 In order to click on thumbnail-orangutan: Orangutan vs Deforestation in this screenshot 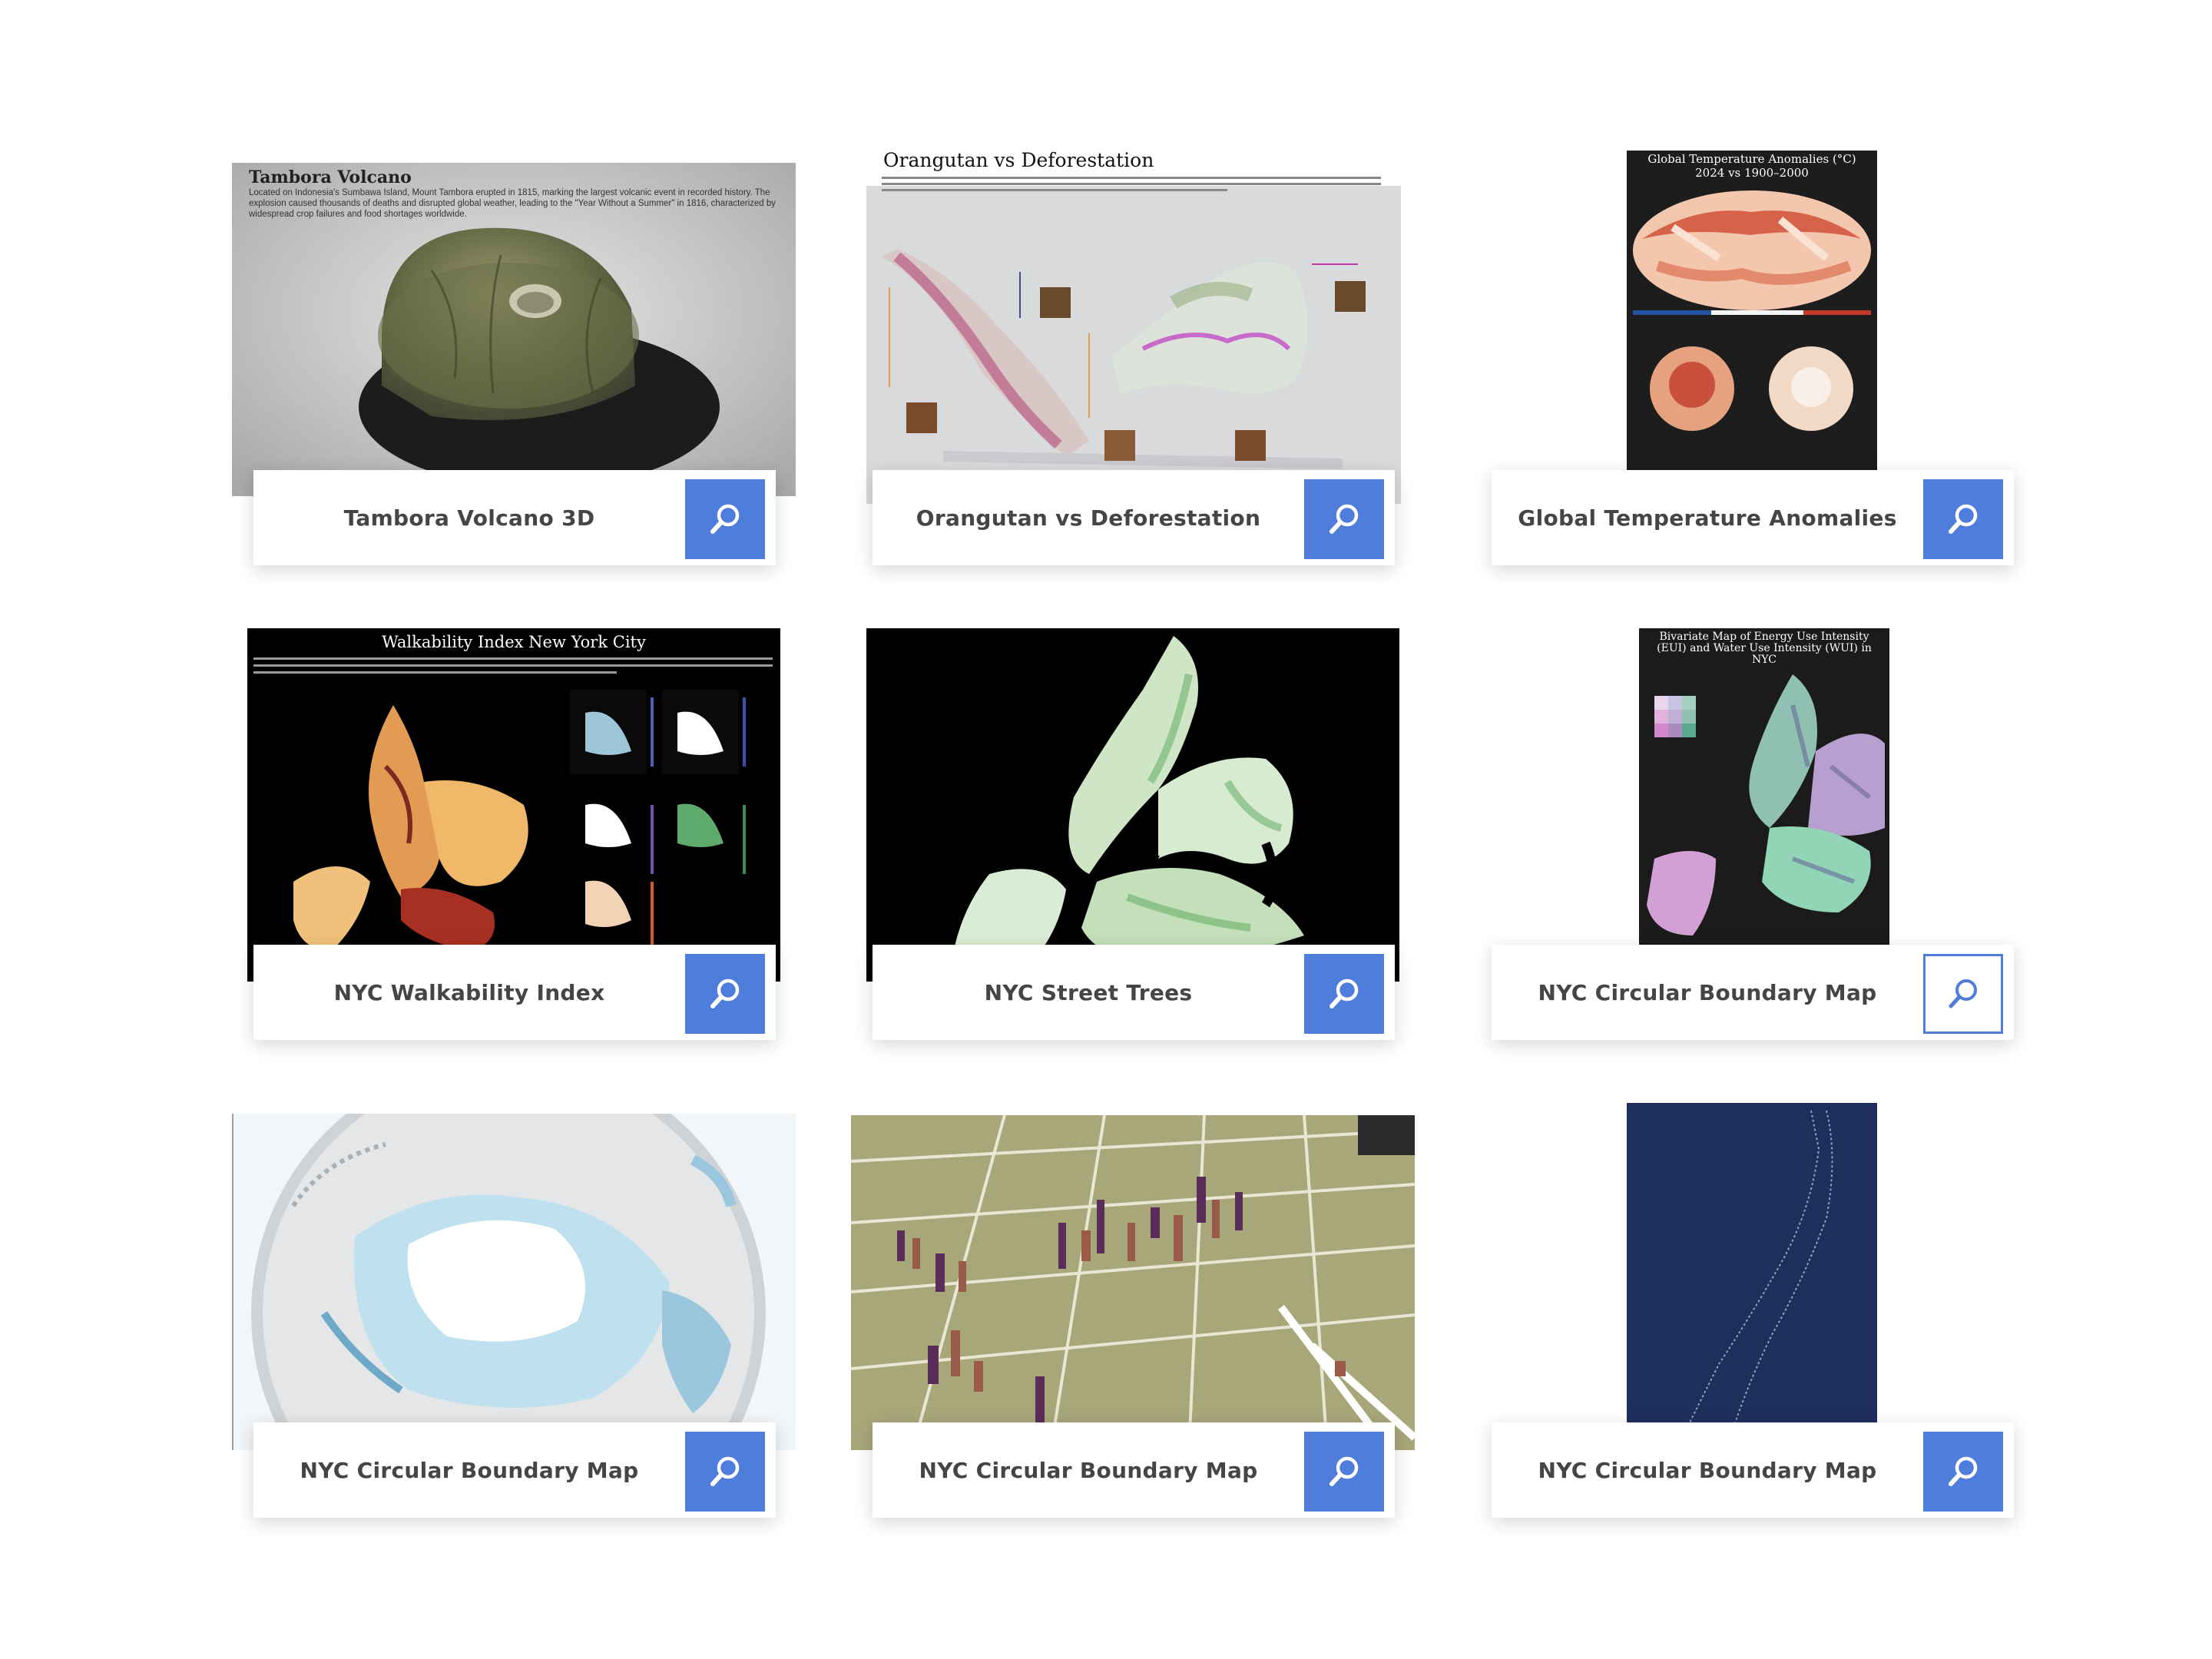, I will do `click(1134, 326)`.